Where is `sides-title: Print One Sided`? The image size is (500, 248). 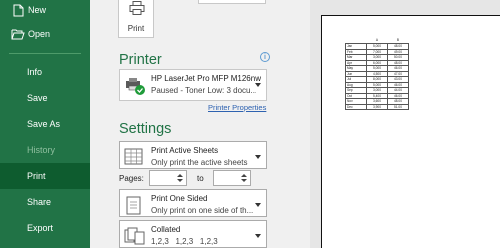
sides-title: Print One Sided is located at coordinates (179, 198).